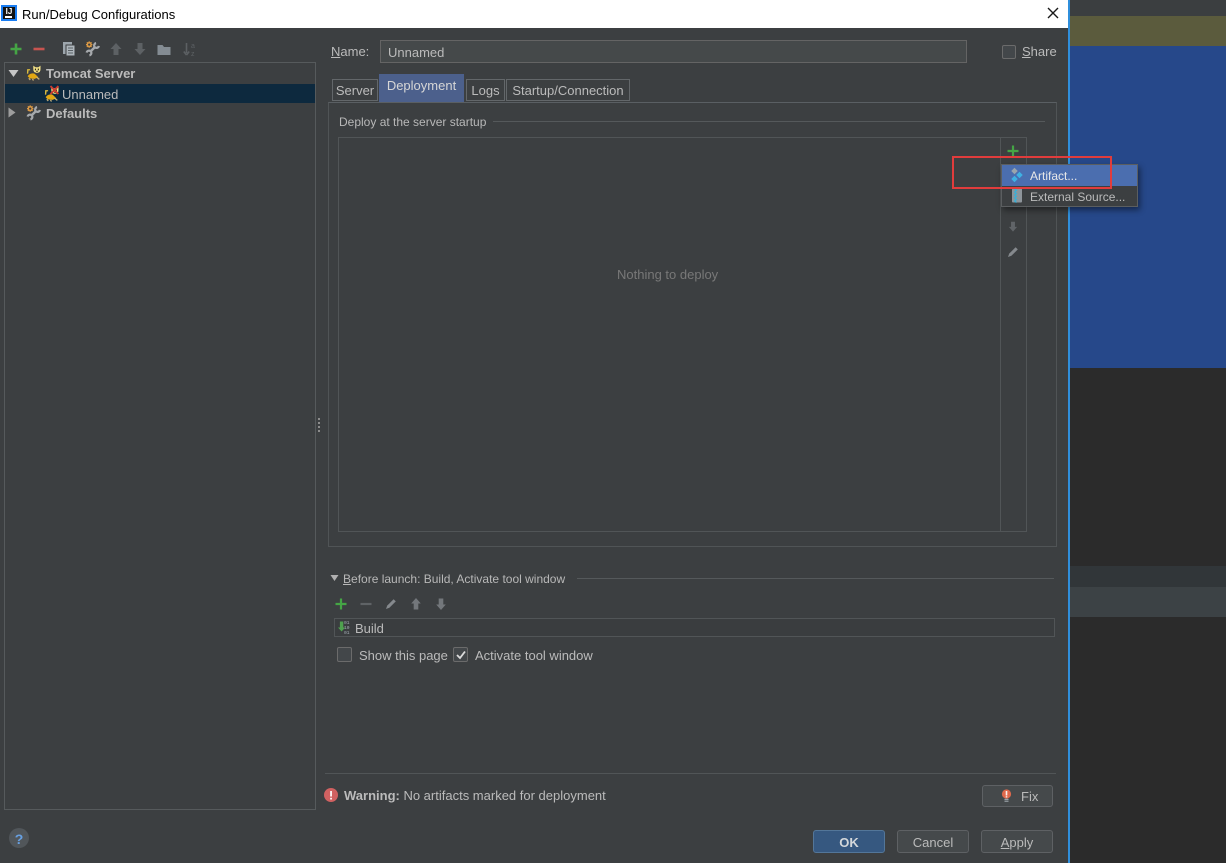  Describe the element at coordinates (193, 46) in the screenshot. I see `svg-text: a` at that location.